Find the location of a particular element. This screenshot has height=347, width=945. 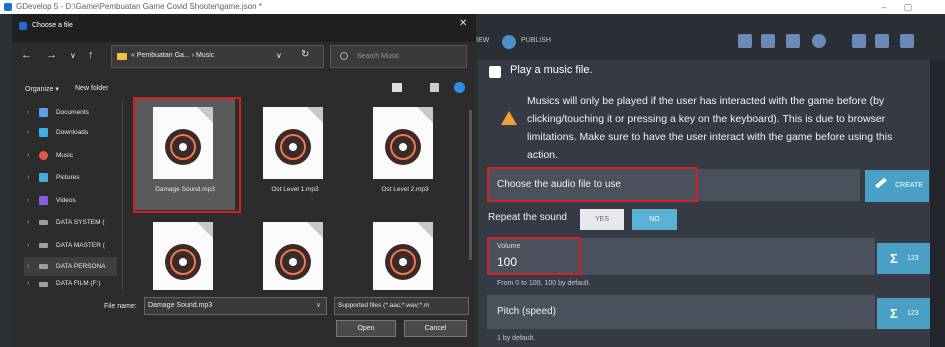

file-tile-ost-level-2: Ost Level 2.mp3 is located at coordinates (405, 154).